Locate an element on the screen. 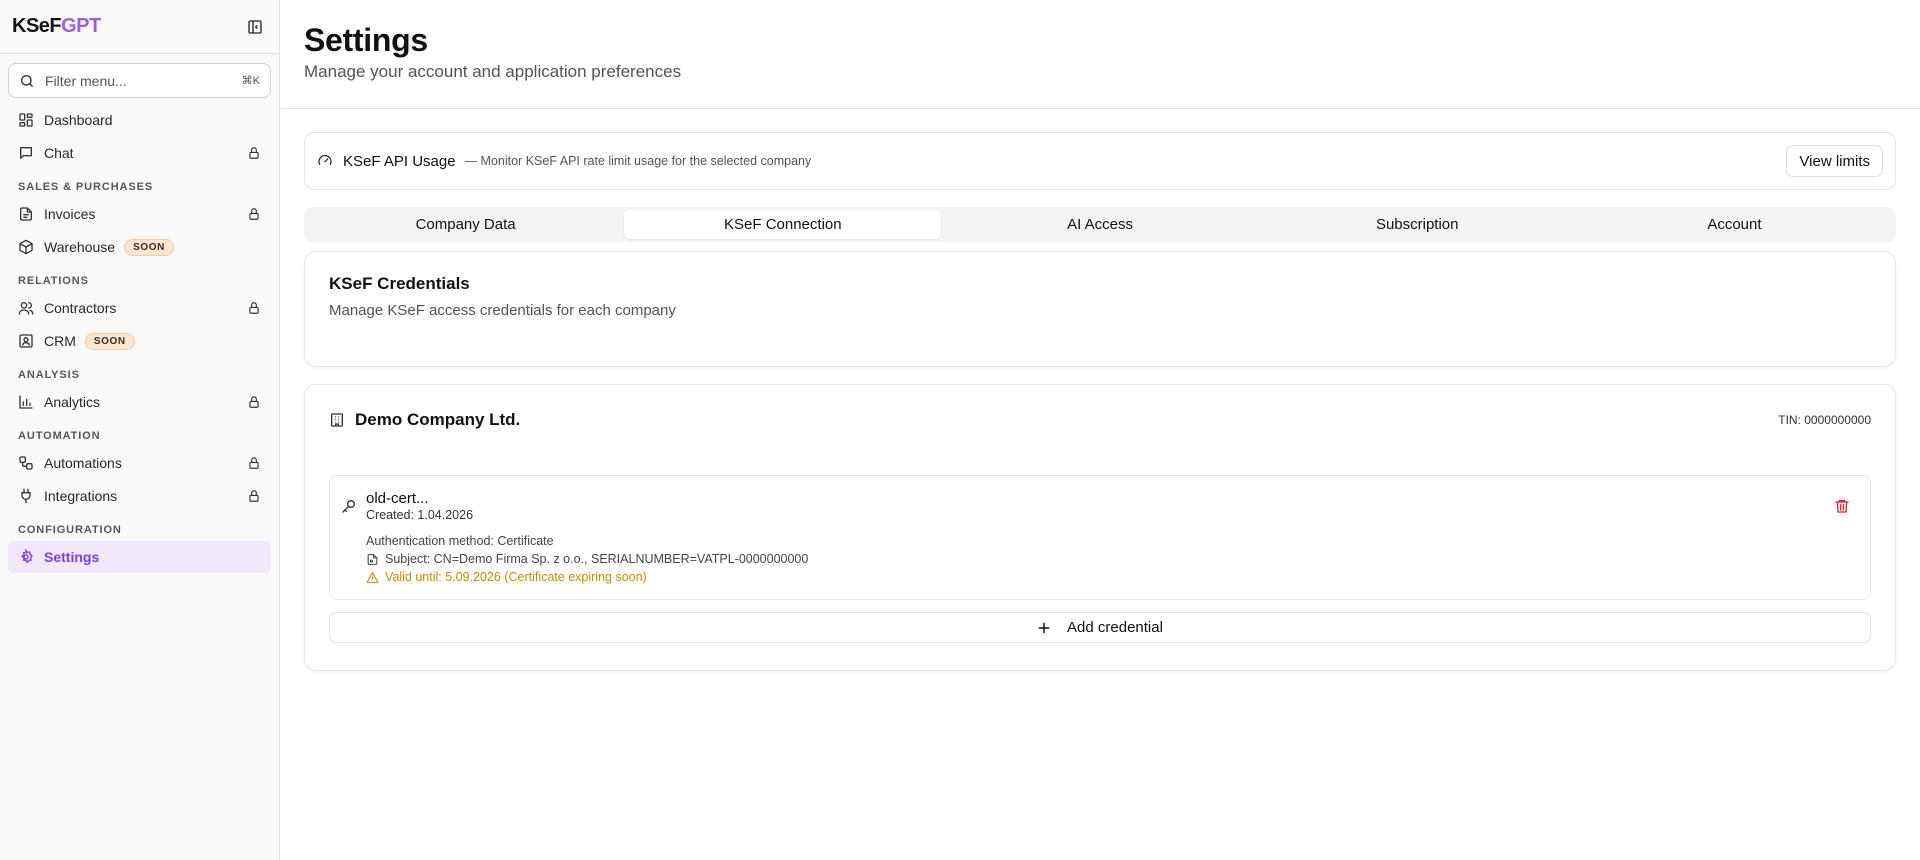 Image resolution: width=1920 pixels, height=860 pixels. chat-icon is located at coordinates (26, 153).